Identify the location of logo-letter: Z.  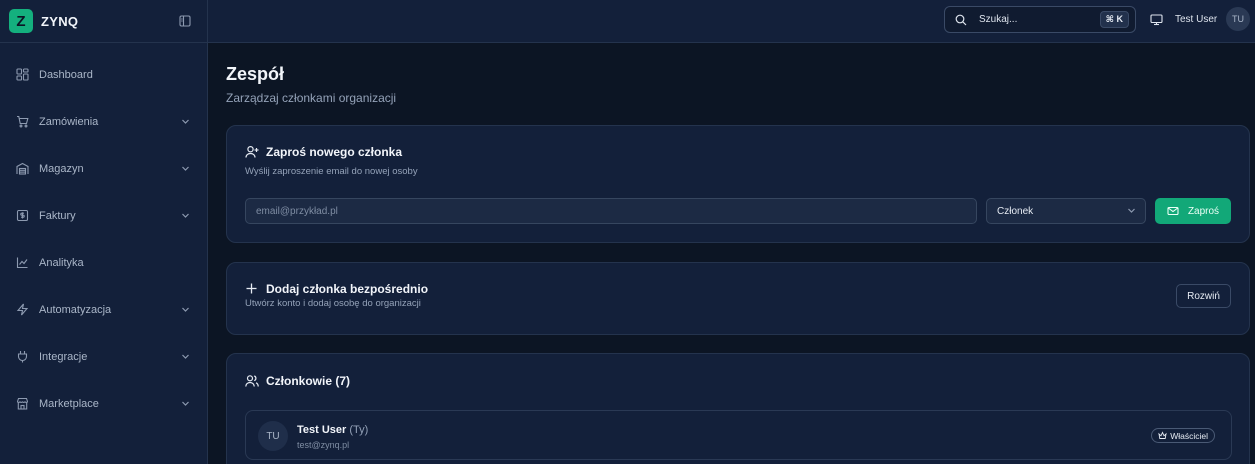
(21, 21).